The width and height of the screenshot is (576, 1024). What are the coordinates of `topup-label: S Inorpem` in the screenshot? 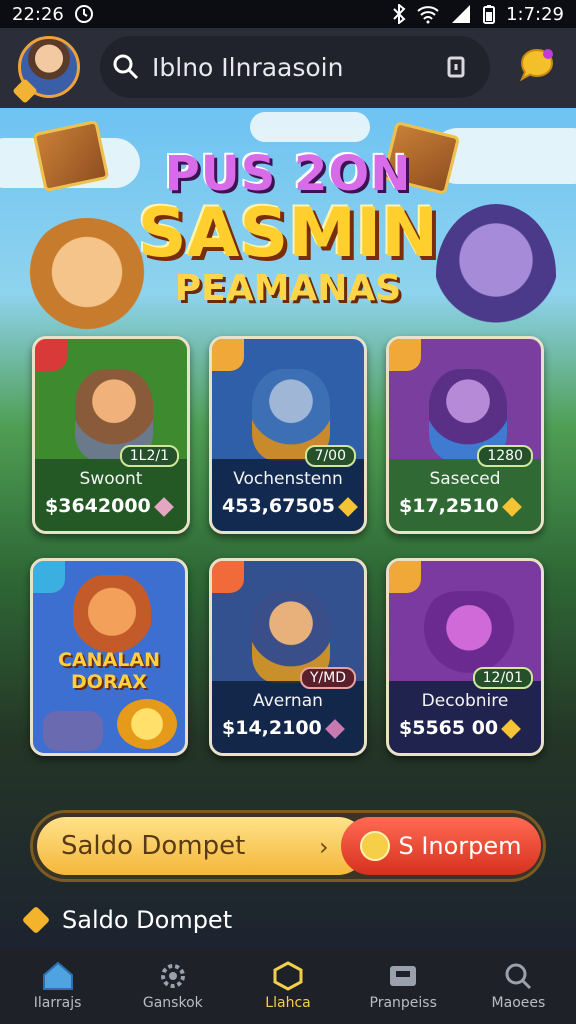 It's located at (460, 846).